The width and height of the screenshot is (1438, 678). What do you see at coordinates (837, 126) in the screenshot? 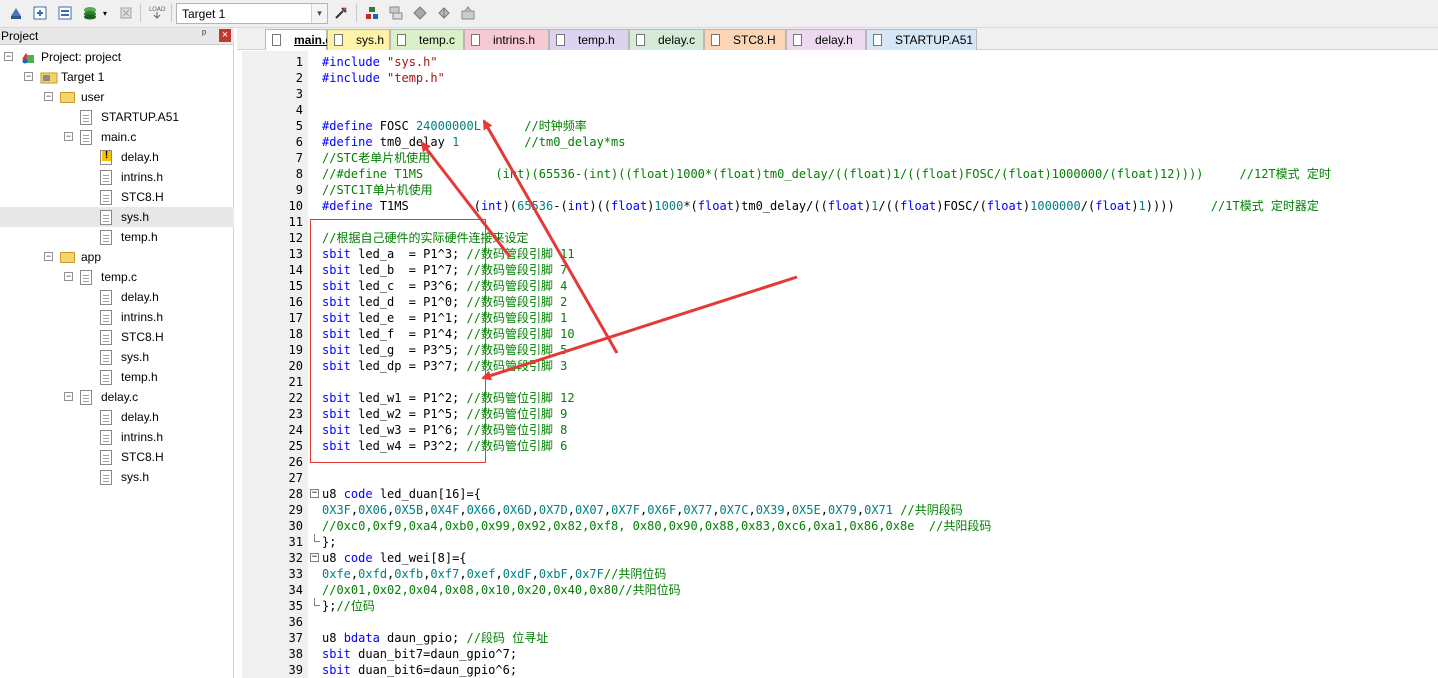
I see `code-line: 5 #define FOSC 24000000L //时钟频率` at bounding box center [837, 126].